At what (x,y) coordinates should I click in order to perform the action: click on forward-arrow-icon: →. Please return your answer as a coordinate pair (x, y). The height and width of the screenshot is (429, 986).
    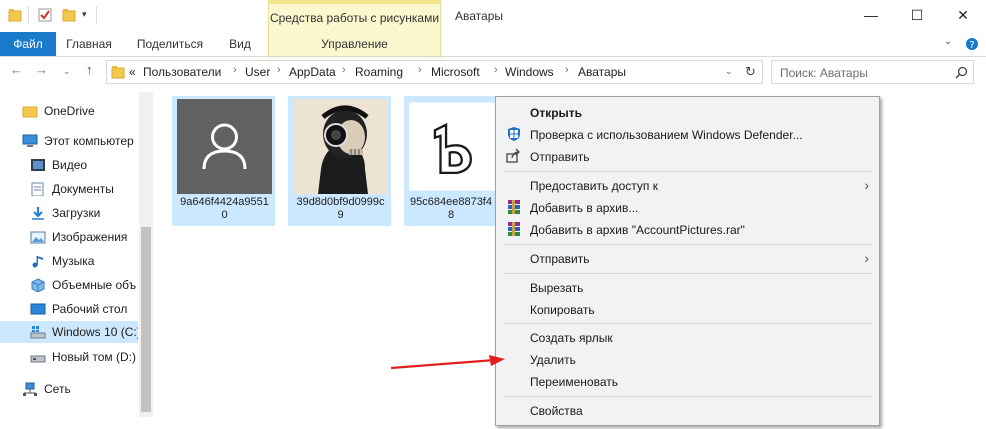
    Looking at the image, I should click on (41, 69).